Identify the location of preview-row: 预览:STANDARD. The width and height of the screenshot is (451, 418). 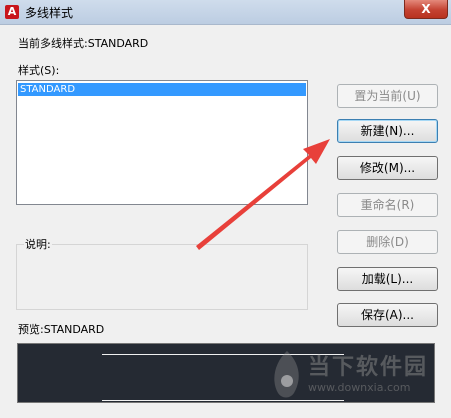
(61, 329).